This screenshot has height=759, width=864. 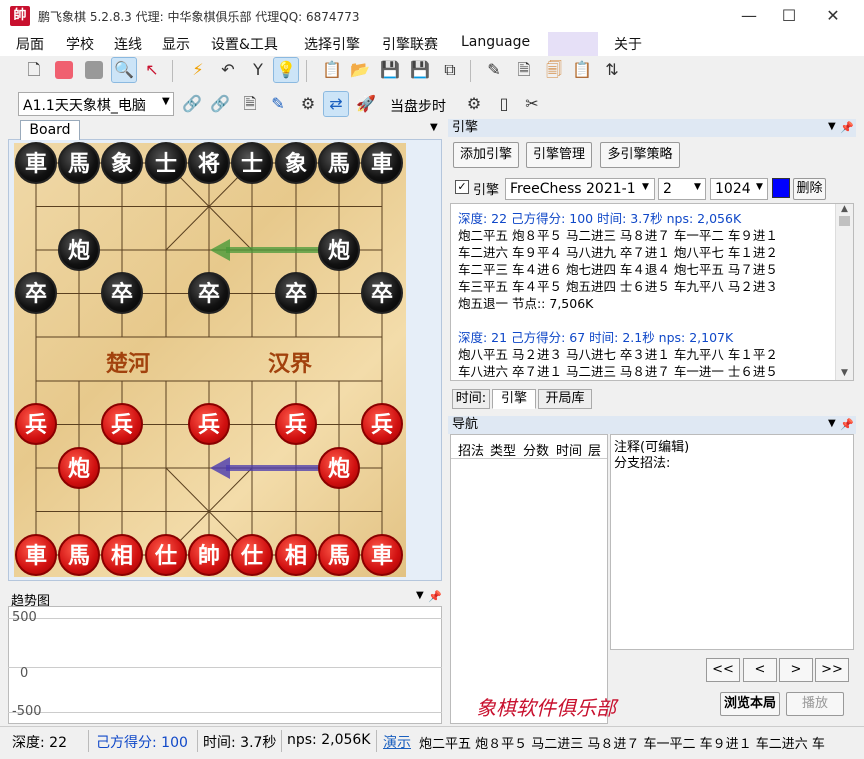 What do you see at coordinates (308, 104) in the screenshot?
I see `gear-outline-icon: ⚙` at bounding box center [308, 104].